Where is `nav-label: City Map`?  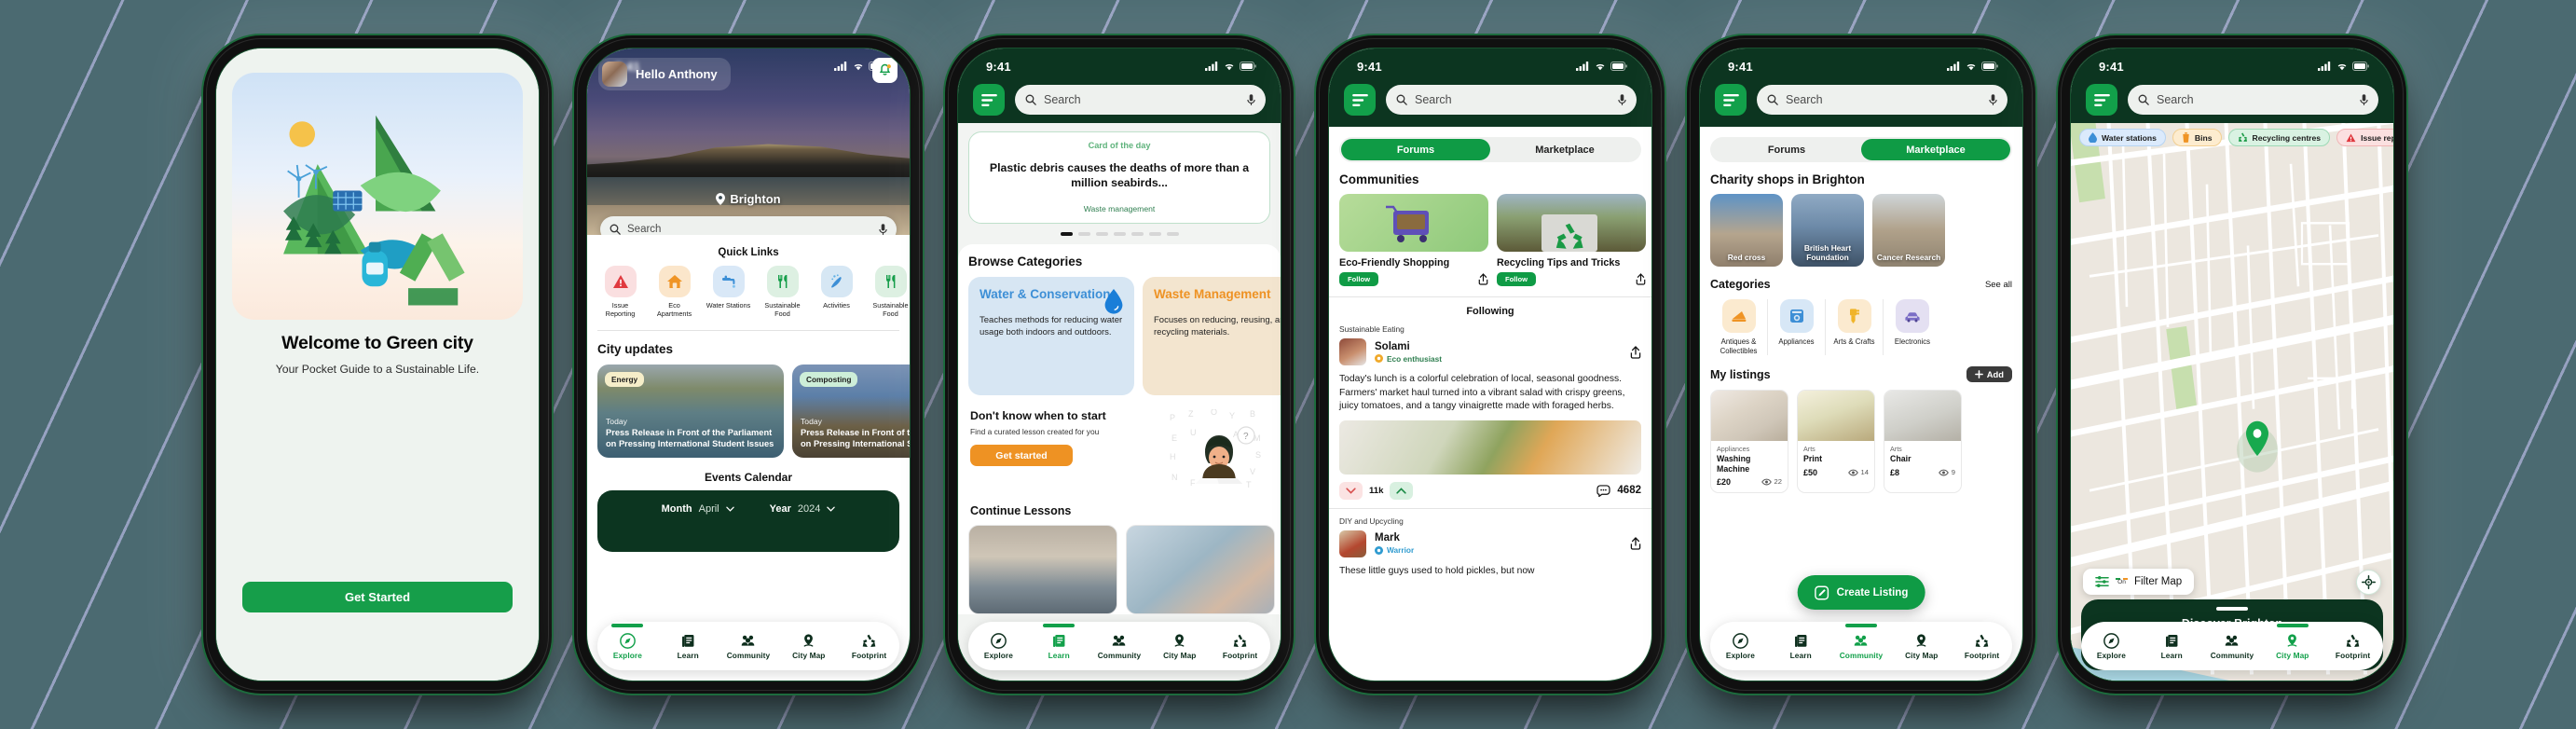
nav-label: City Map is located at coordinates (809, 655).